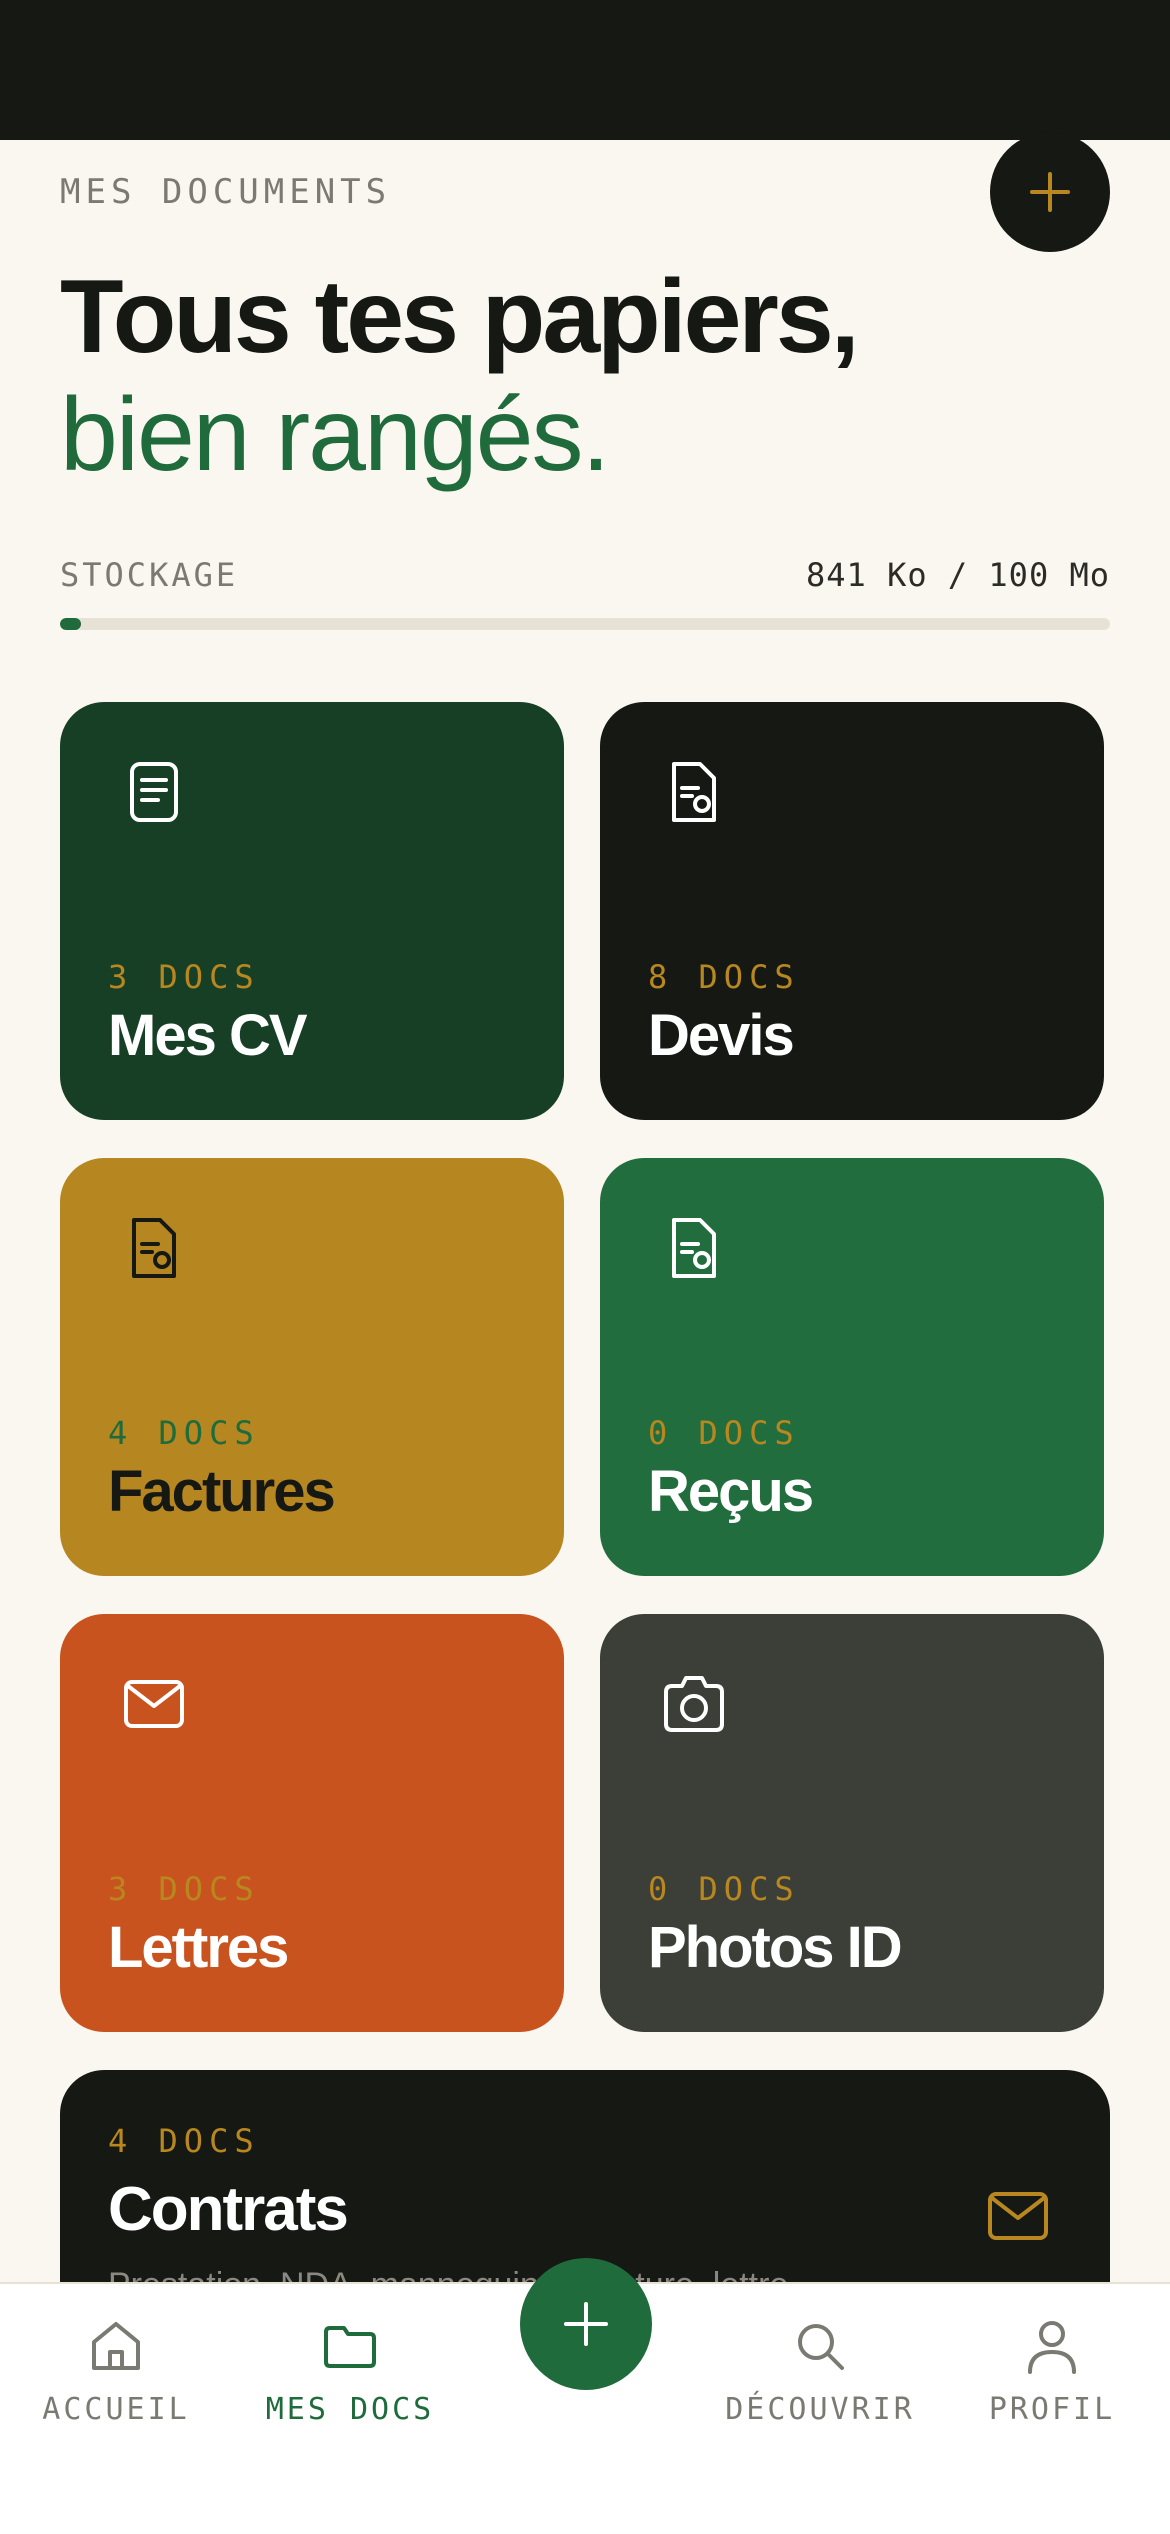 This screenshot has height=2534, width=1170. What do you see at coordinates (852, 1367) in the screenshot?
I see `category-card-recus: 0 DOCS Reçus` at bounding box center [852, 1367].